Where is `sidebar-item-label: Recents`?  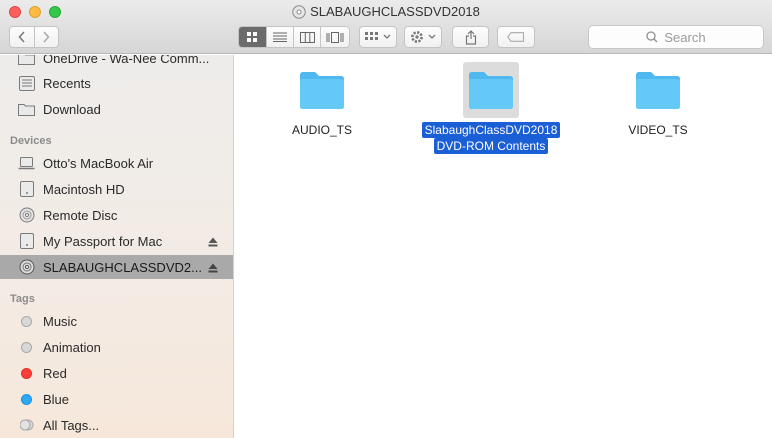
sidebar-item-label: Recents is located at coordinates (67, 83).